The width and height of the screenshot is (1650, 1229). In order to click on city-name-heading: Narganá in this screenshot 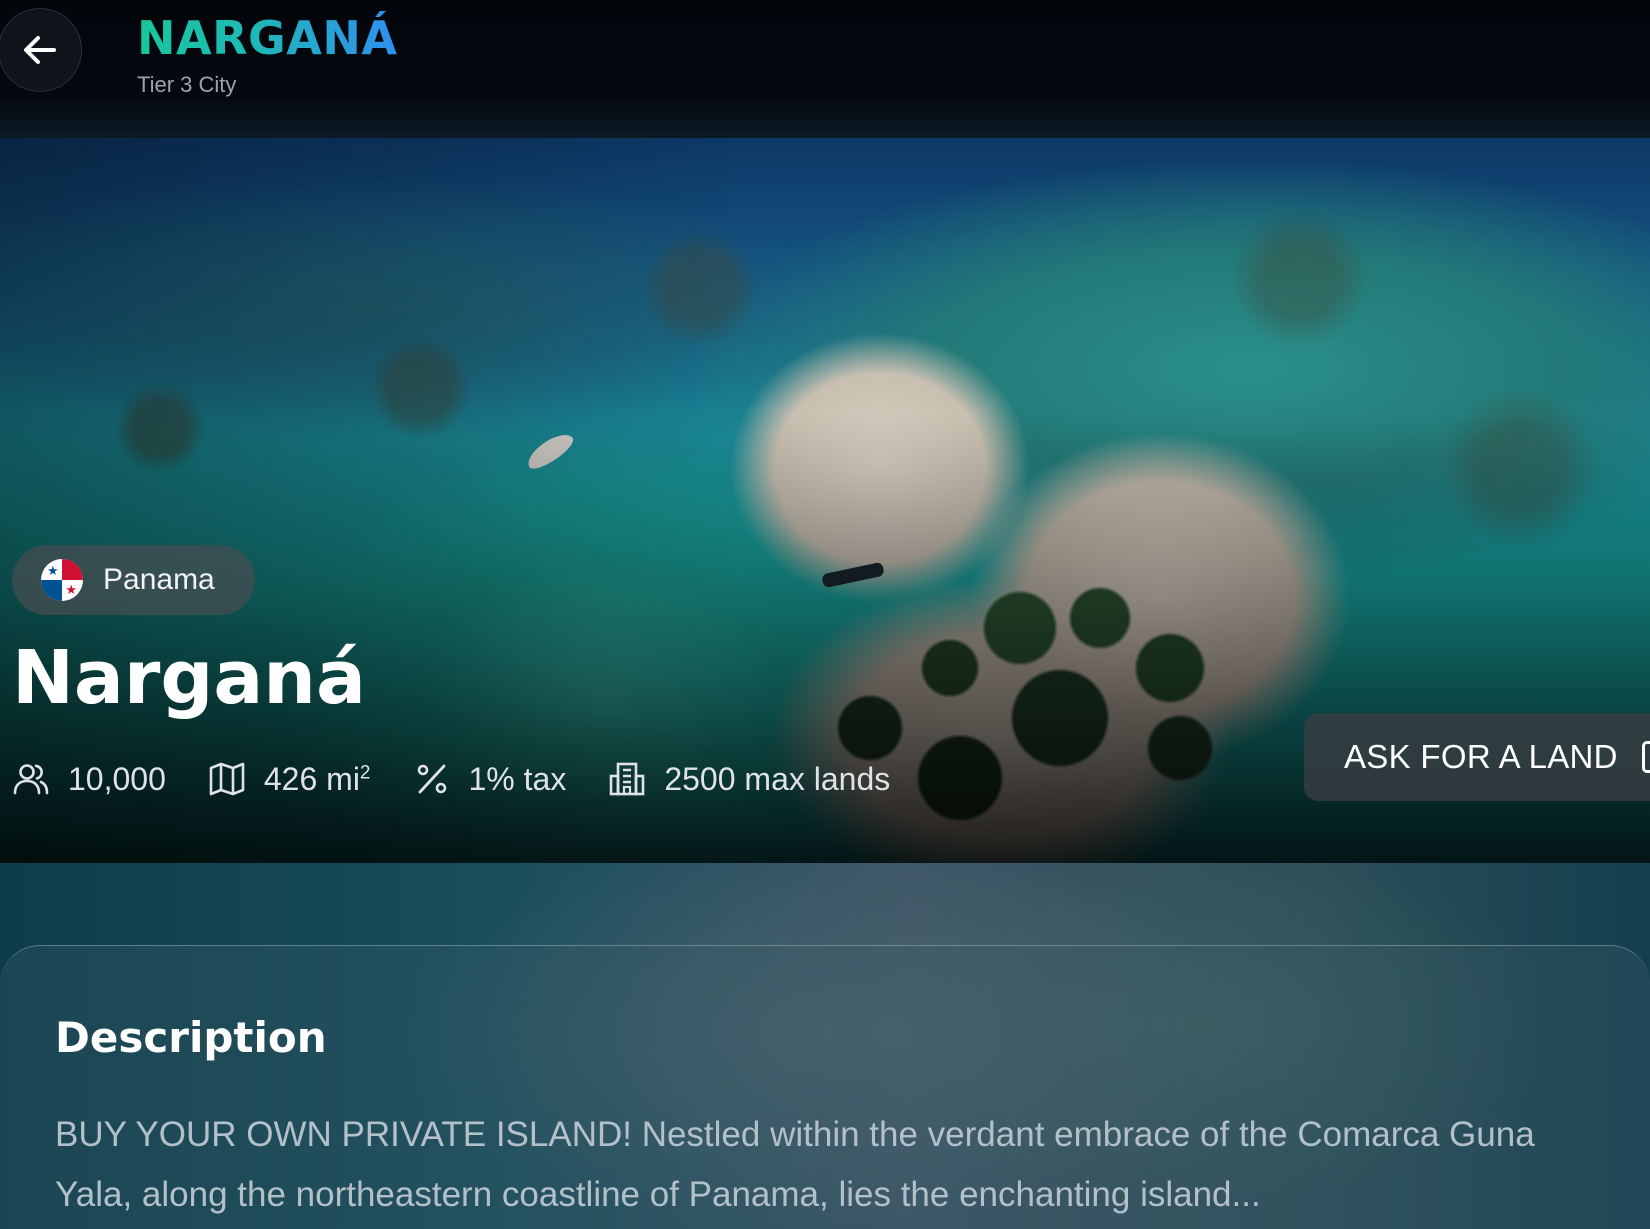, I will do `click(189, 678)`.